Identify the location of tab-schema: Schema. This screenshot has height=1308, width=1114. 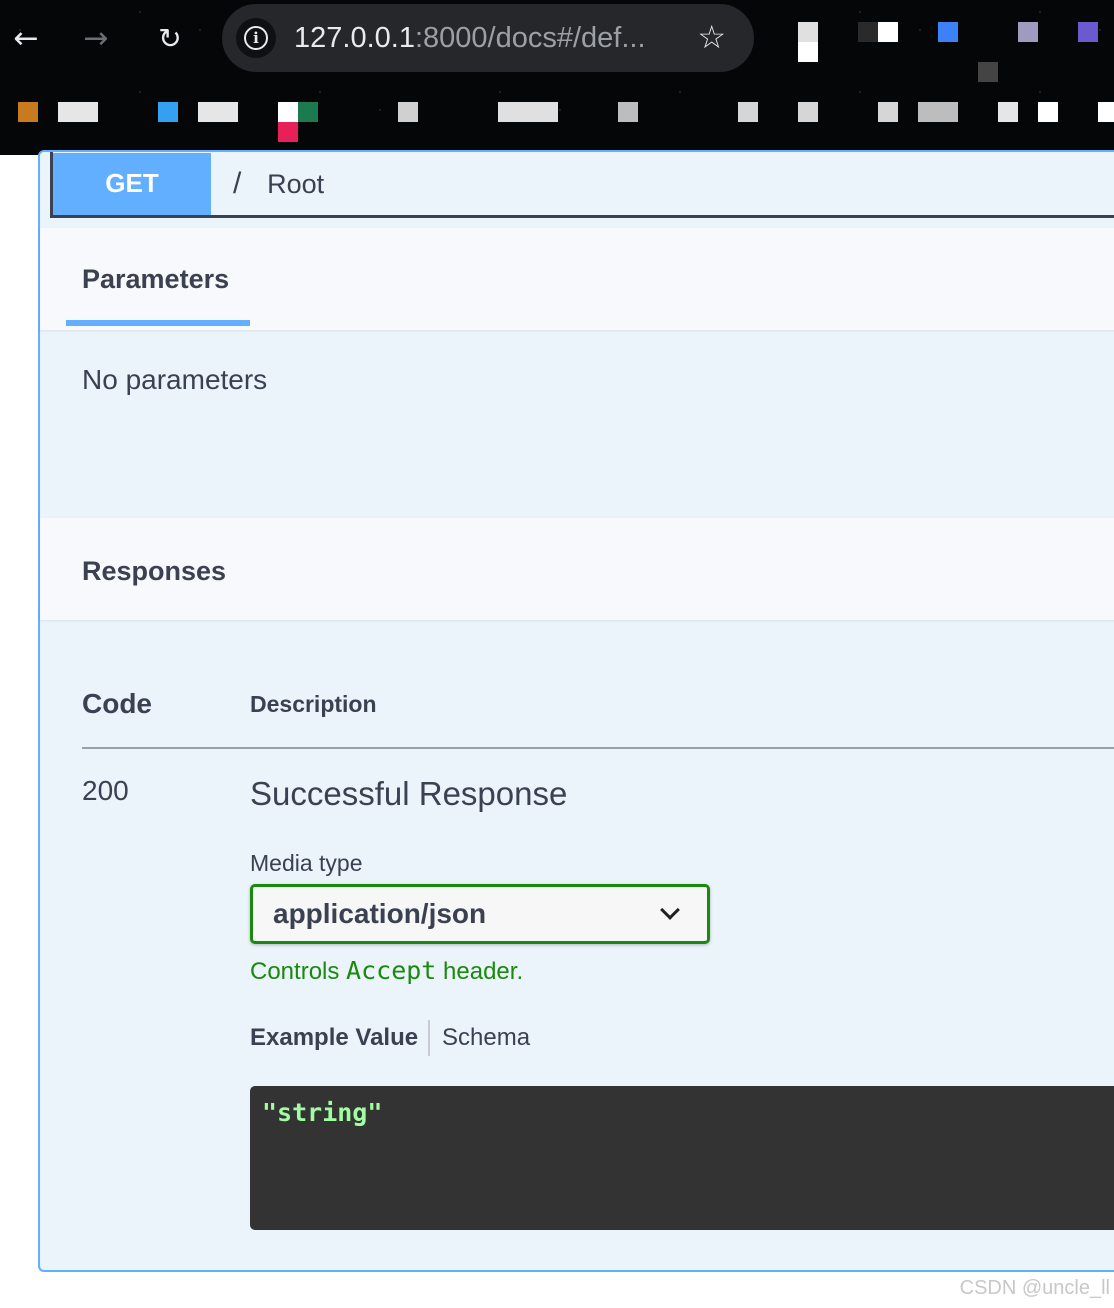
(486, 1038).